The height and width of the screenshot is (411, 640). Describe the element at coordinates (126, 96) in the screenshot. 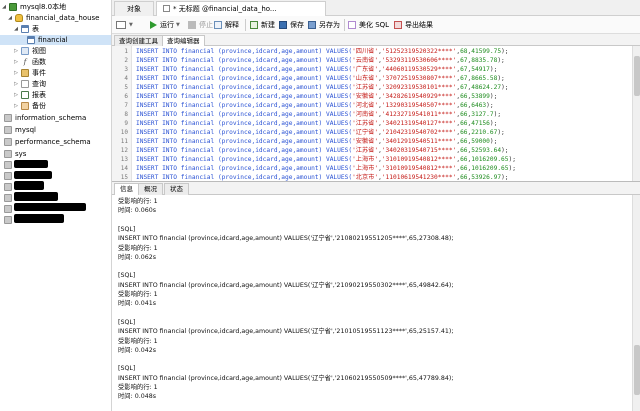

I see `line-number: 6` at that location.